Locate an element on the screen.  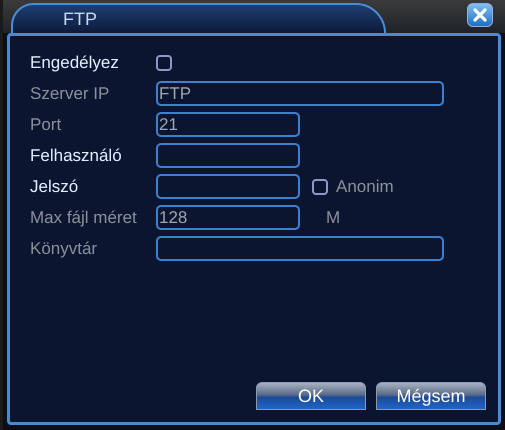
field-label: Jelszó is located at coordinates (55, 186).